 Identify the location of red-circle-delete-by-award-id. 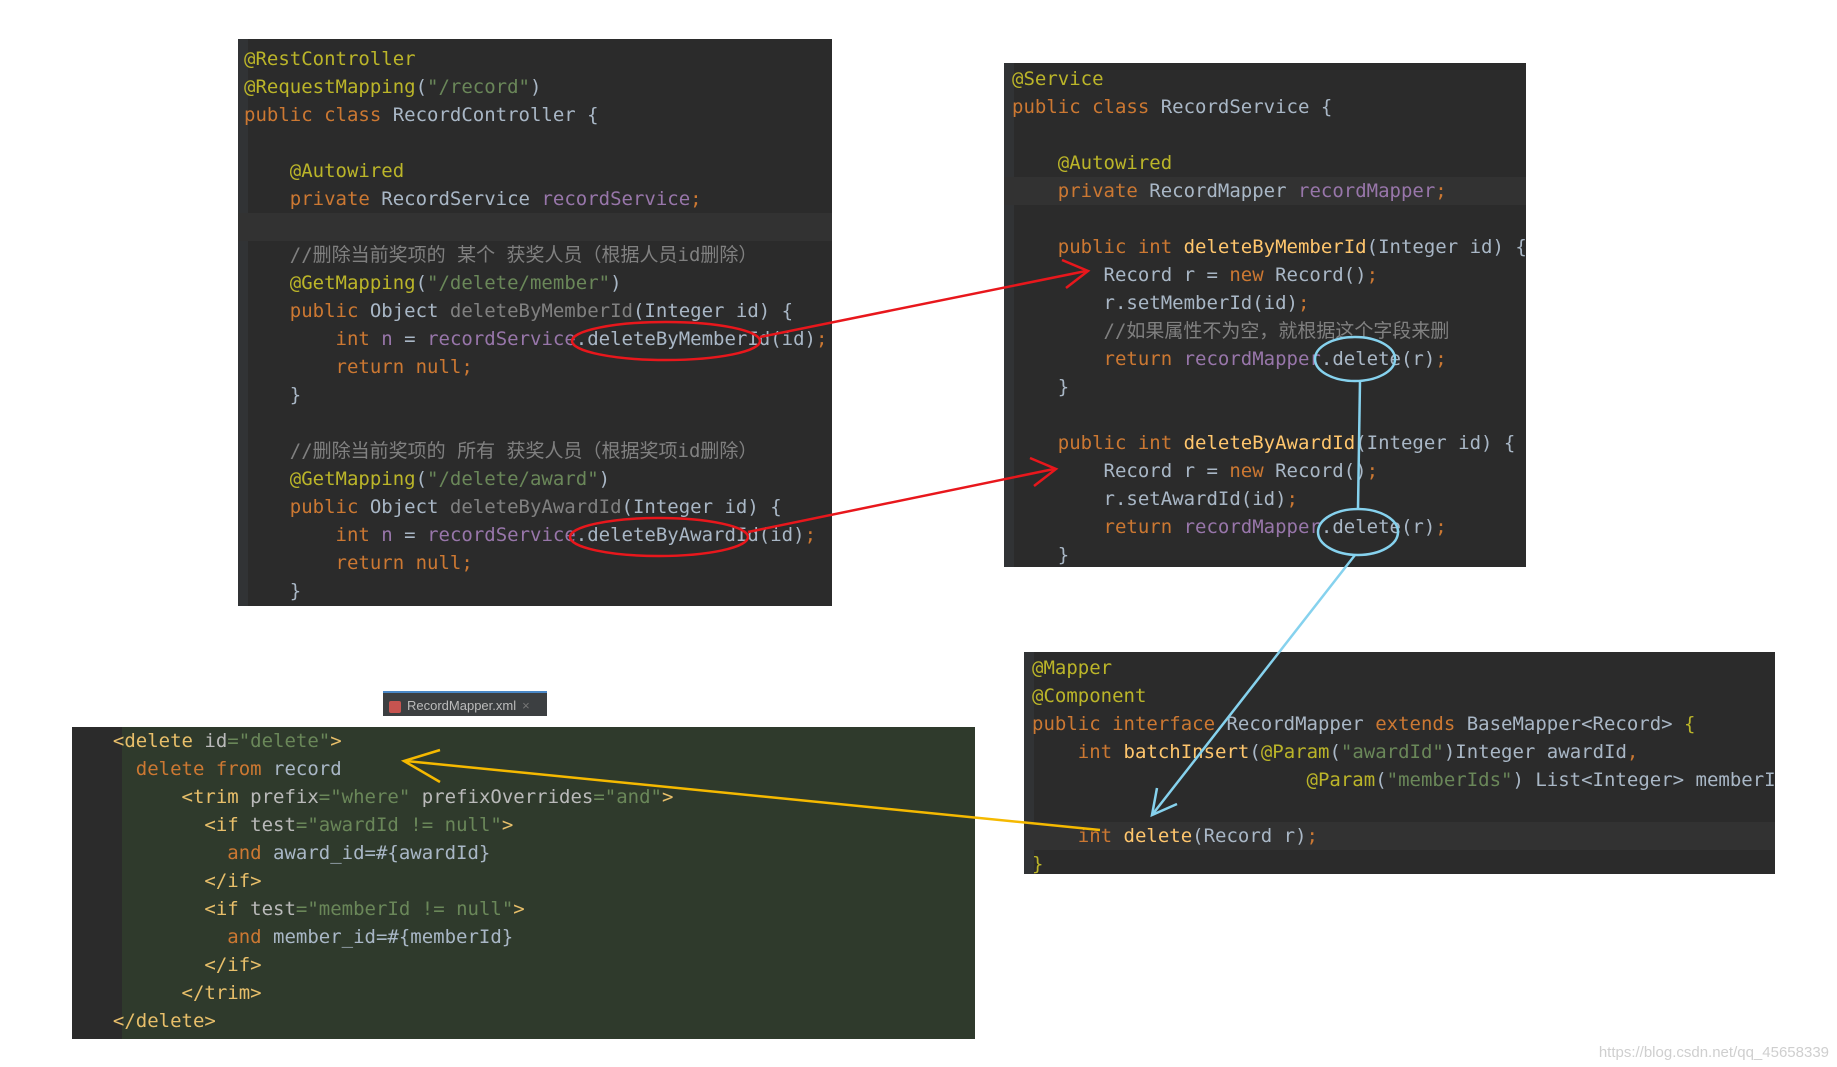
(659, 537).